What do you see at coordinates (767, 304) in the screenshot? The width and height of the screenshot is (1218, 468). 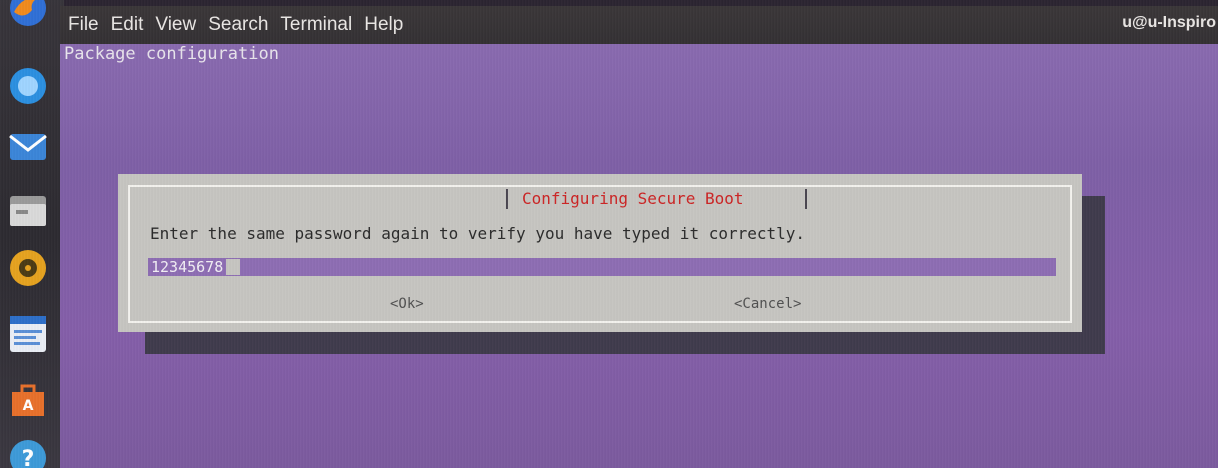 I see `cancel-button: <Cancel>` at bounding box center [767, 304].